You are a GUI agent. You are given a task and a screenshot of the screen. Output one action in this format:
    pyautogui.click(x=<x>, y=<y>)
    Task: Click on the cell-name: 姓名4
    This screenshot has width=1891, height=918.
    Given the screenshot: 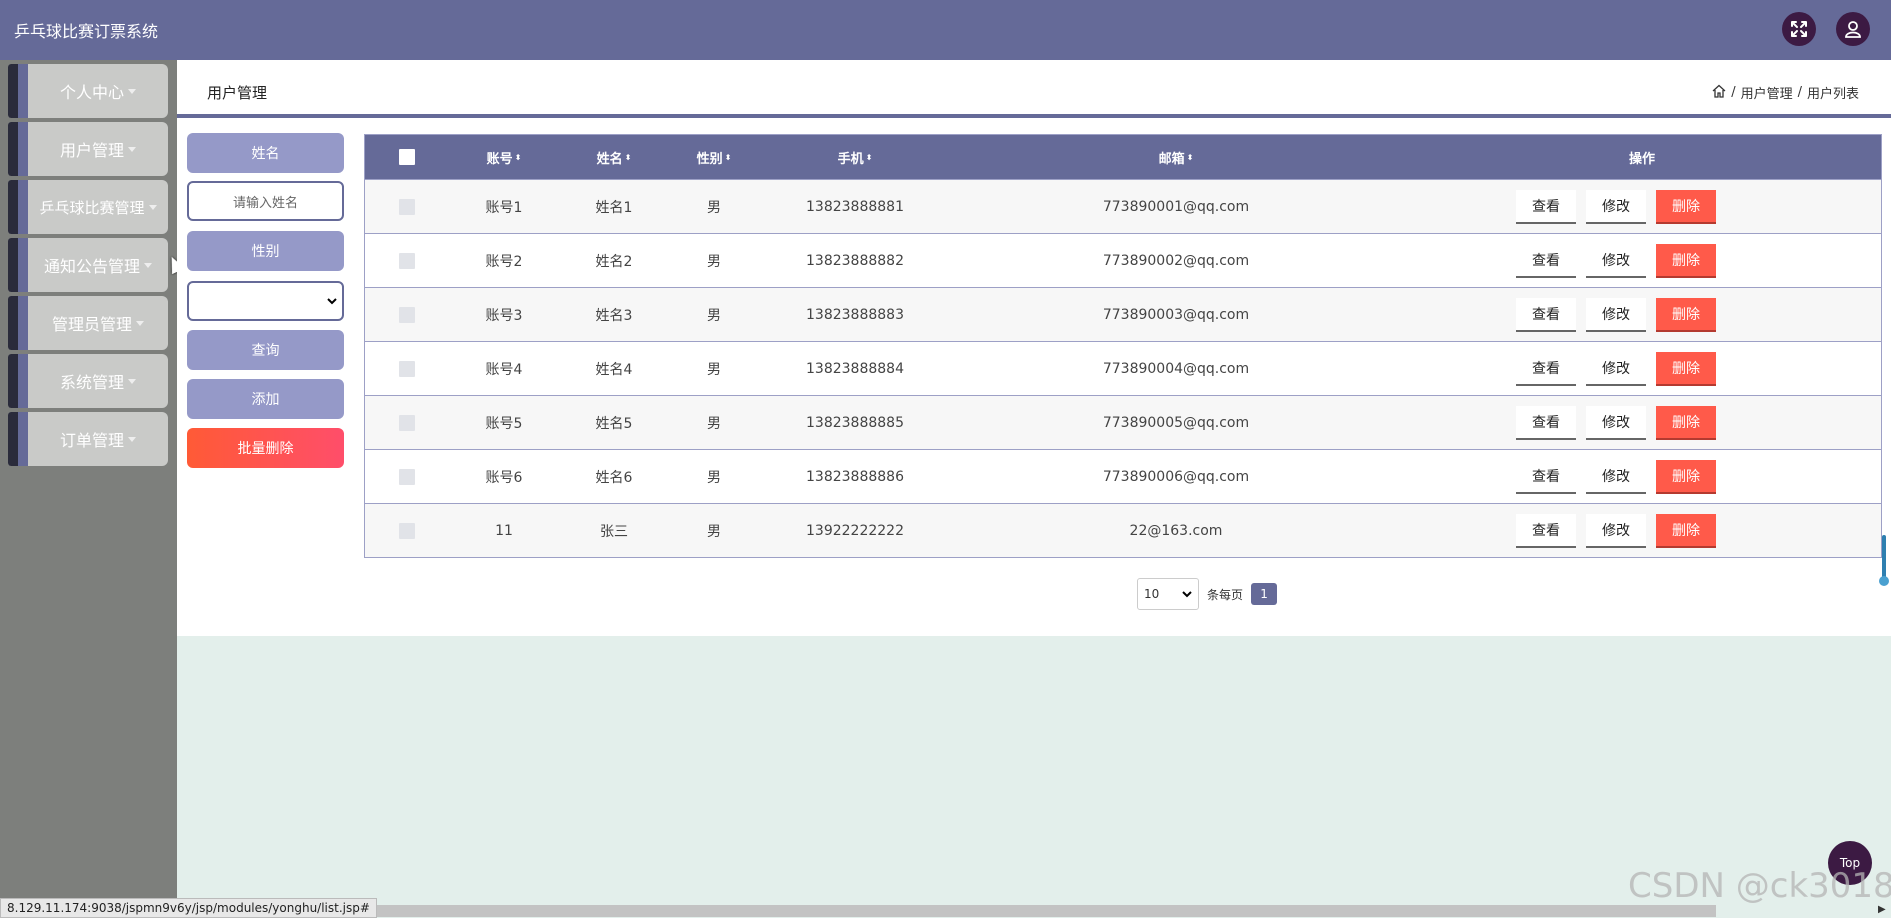 What is the action you would take?
    pyautogui.click(x=614, y=369)
    